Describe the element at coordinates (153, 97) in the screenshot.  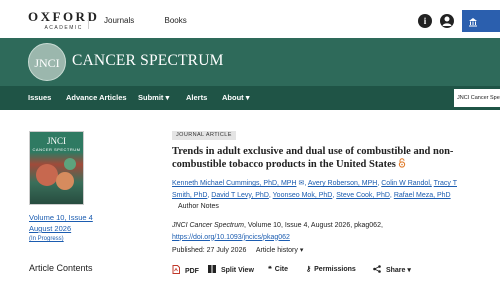
I see `nav-submit: Submit ▾` at that location.